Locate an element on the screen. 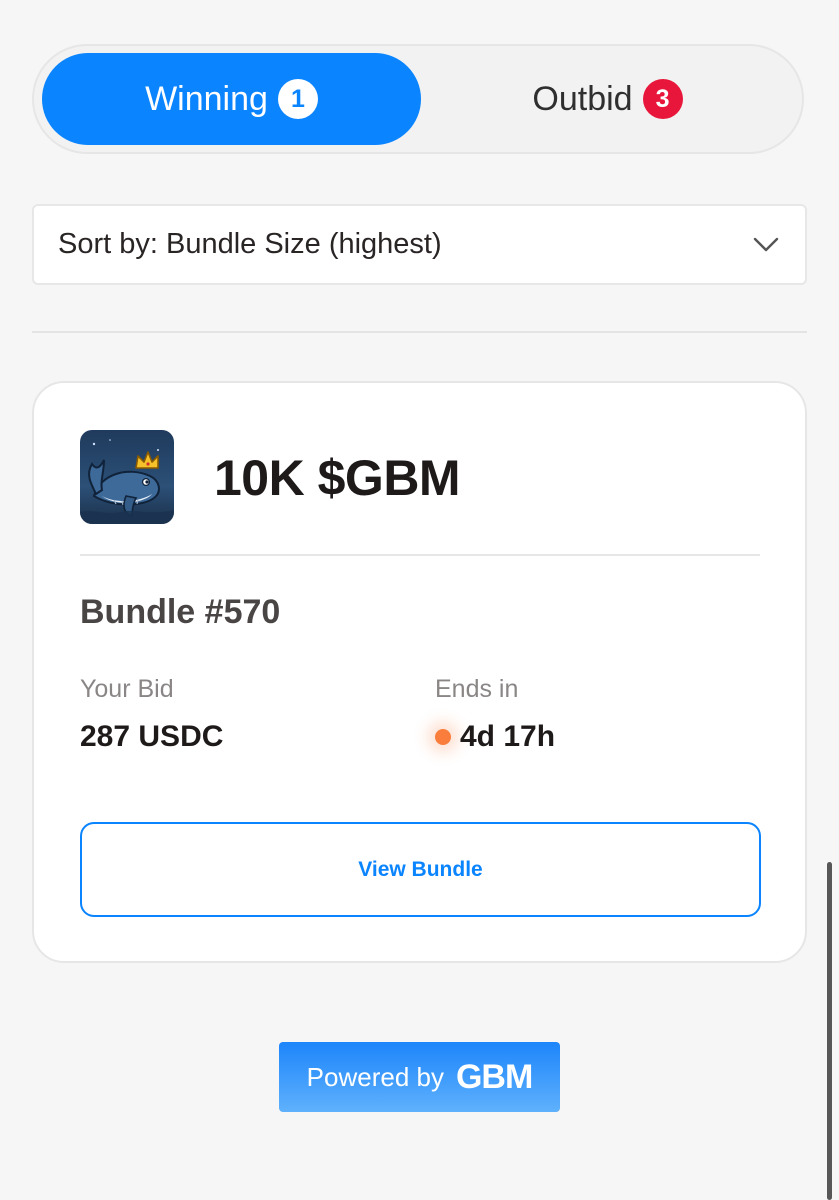  sort-dropdown-label: Sort by: Bundle Size (highest) is located at coordinates (250, 244).